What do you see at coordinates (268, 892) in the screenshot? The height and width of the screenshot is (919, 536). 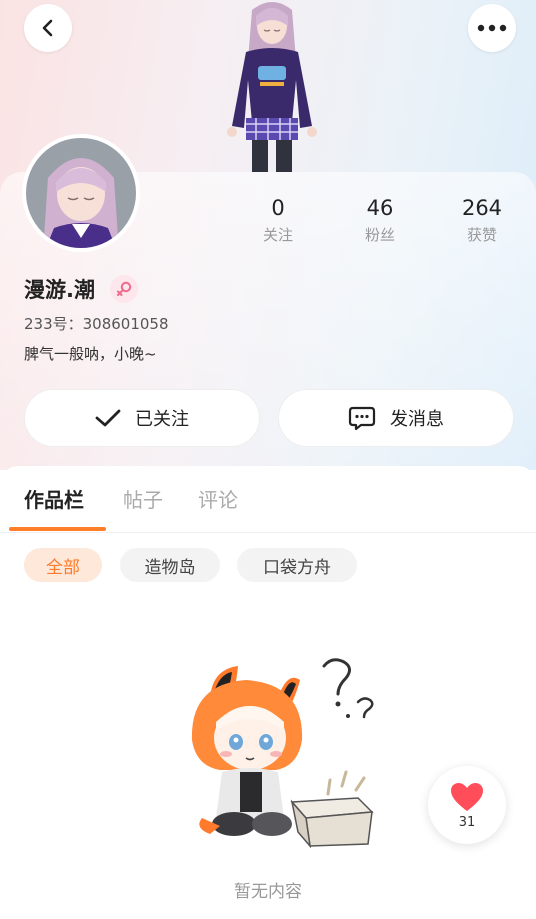 I see `empty-state-text: 暂无内容` at bounding box center [268, 892].